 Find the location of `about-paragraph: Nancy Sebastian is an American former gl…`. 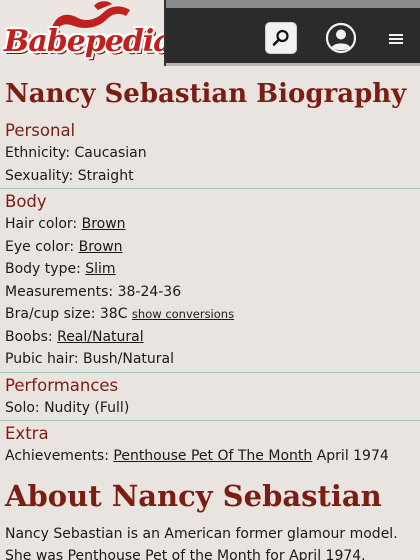

about-paragraph: Nancy Sebastian is an American former gl… is located at coordinates (201, 542).